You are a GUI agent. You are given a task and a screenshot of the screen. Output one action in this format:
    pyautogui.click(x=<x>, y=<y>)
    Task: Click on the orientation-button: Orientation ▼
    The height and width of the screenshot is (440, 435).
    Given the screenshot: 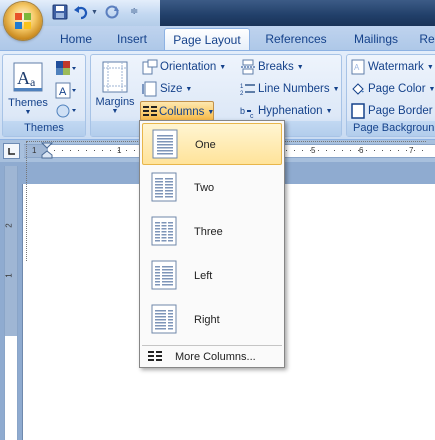 What is the action you would take?
    pyautogui.click(x=183, y=67)
    